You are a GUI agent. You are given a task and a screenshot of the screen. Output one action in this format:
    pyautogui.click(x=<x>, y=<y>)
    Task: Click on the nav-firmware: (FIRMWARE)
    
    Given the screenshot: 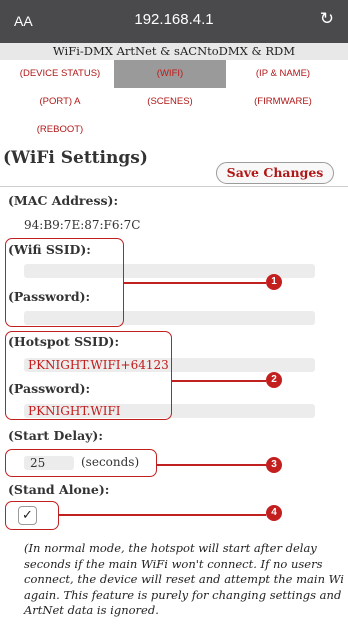 What is the action you would take?
    pyautogui.click(x=283, y=102)
    